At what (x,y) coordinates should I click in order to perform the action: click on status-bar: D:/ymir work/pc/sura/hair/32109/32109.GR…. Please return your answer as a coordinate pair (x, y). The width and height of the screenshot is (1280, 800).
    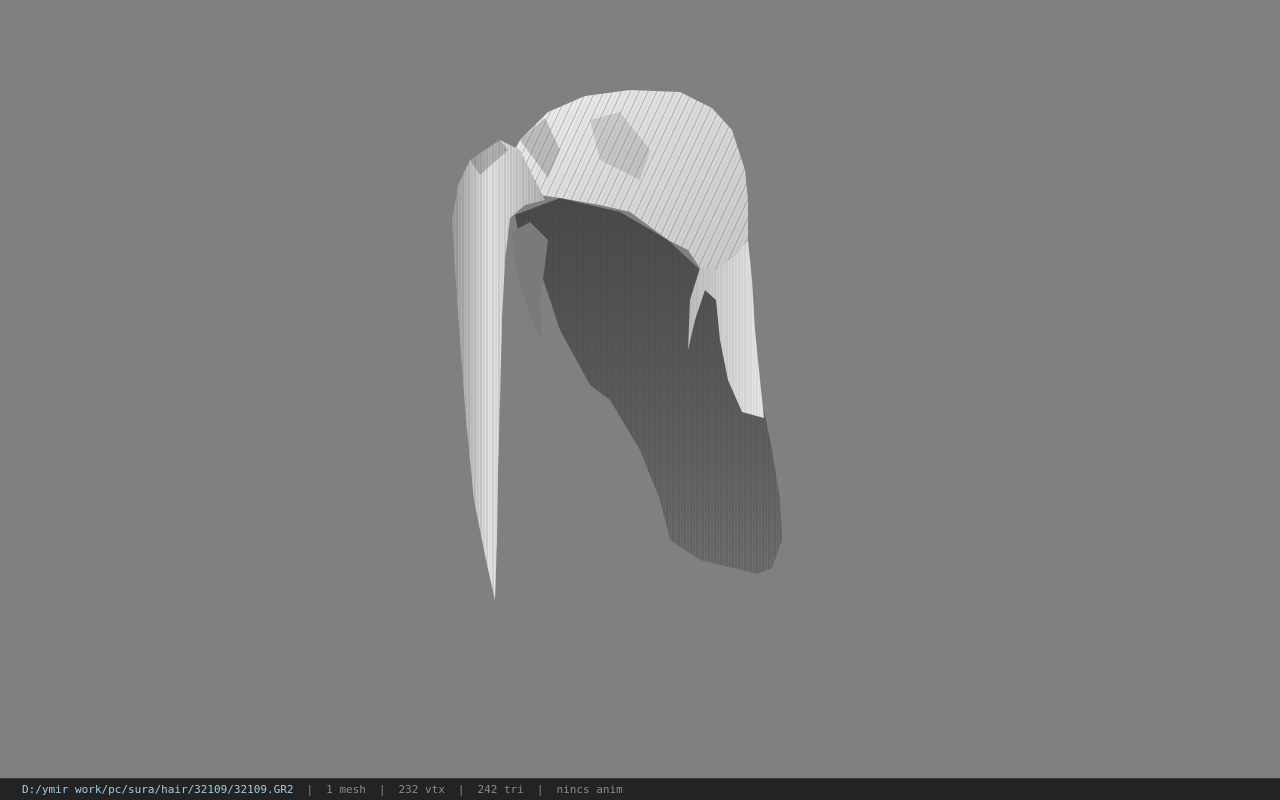
    Looking at the image, I should click on (640, 789).